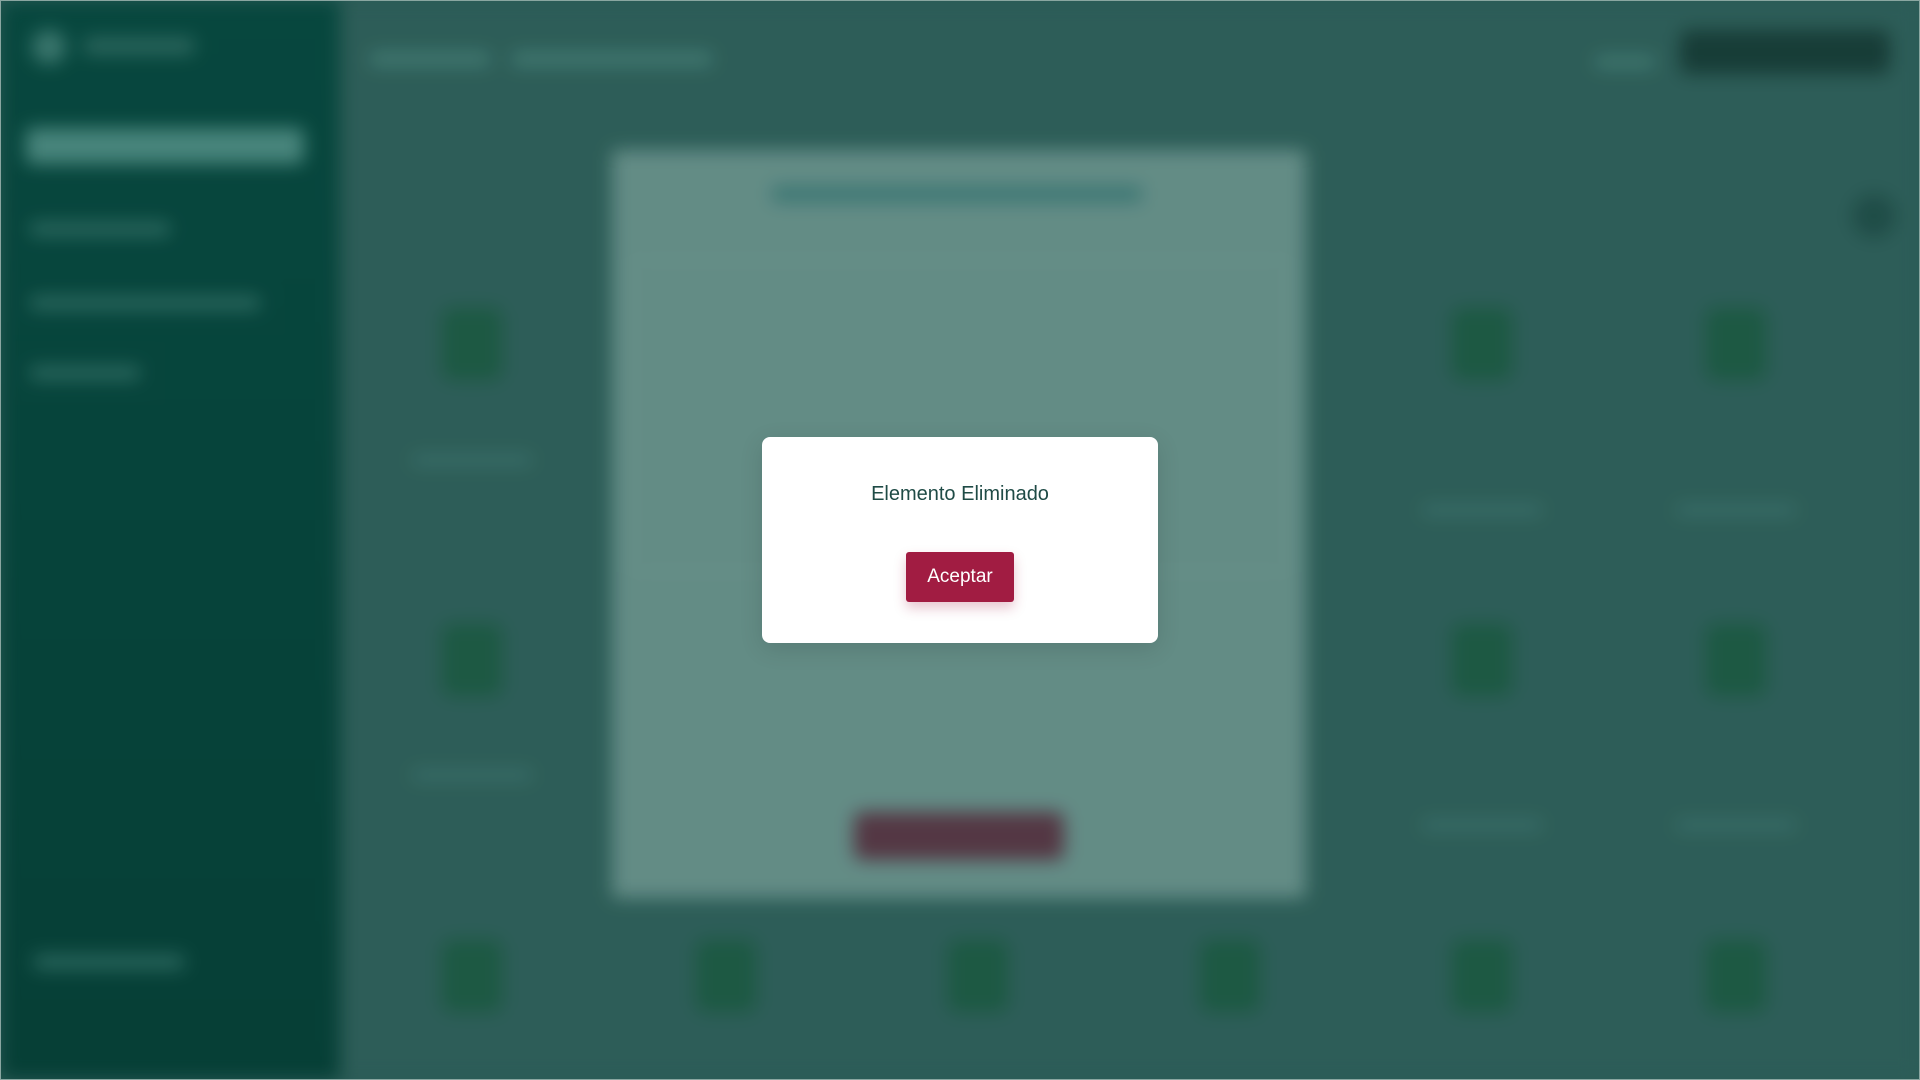 Image resolution: width=1920 pixels, height=1080 pixels. What do you see at coordinates (960, 494) in the screenshot?
I see `dialog-message: Elemento Eliminado` at bounding box center [960, 494].